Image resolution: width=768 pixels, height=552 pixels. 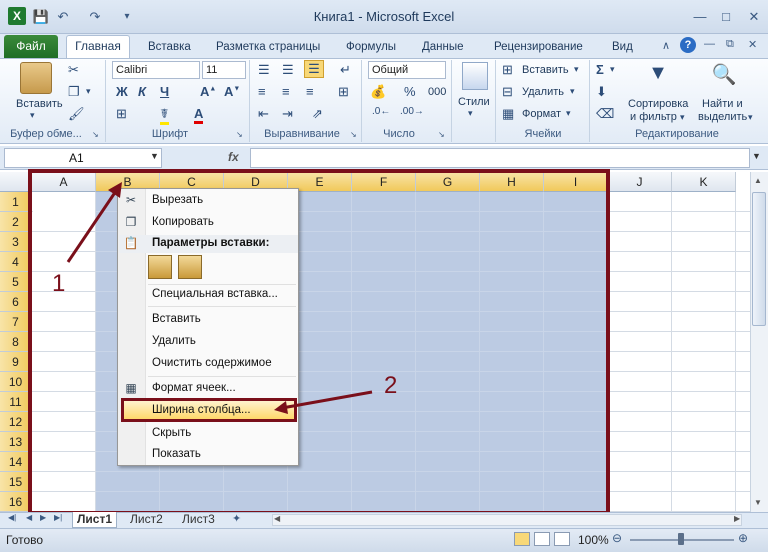 What do you see at coordinates (391, 385) in the screenshot?
I see `annotation-step-2: 2` at bounding box center [391, 385].